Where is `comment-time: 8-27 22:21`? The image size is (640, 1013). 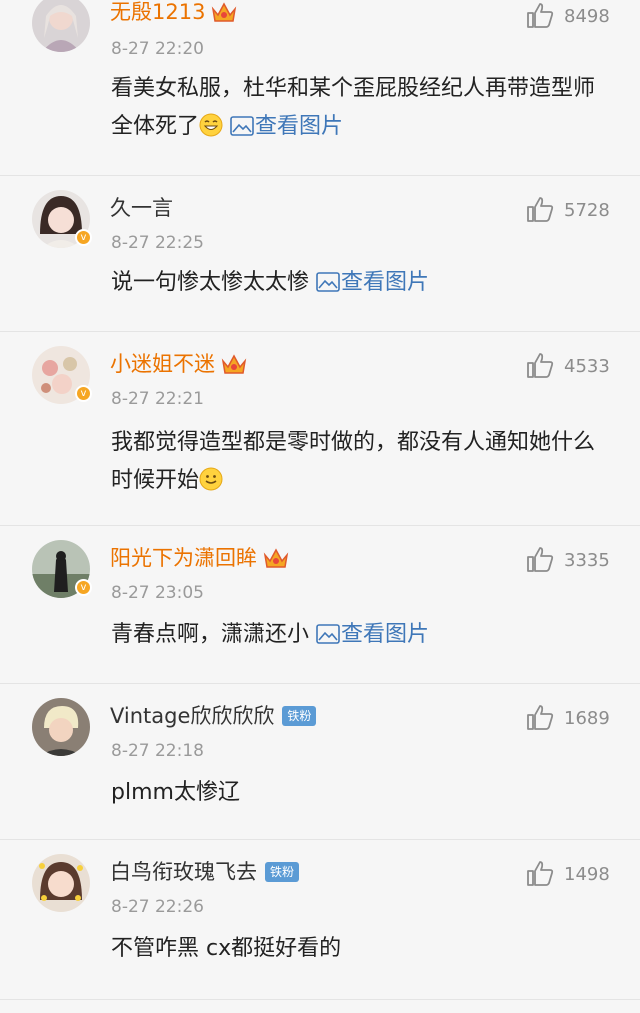
comment-time: 8-27 22:21 is located at coordinates (157, 399).